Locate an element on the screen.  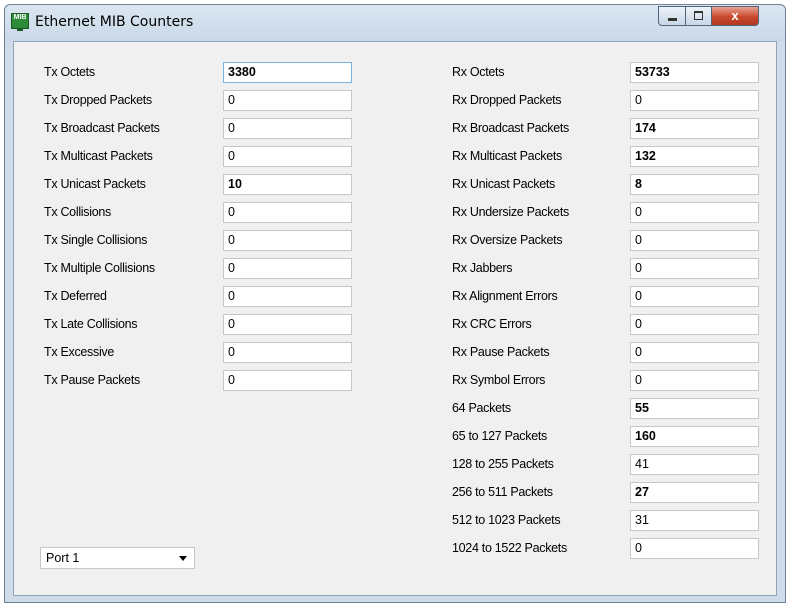
port-select: Port 1 is located at coordinates (117, 558).